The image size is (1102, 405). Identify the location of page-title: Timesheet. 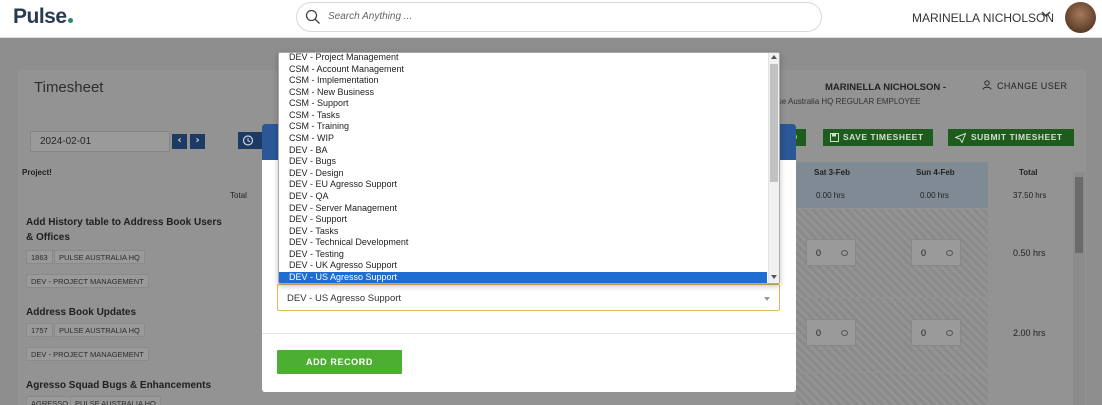
(69, 87).